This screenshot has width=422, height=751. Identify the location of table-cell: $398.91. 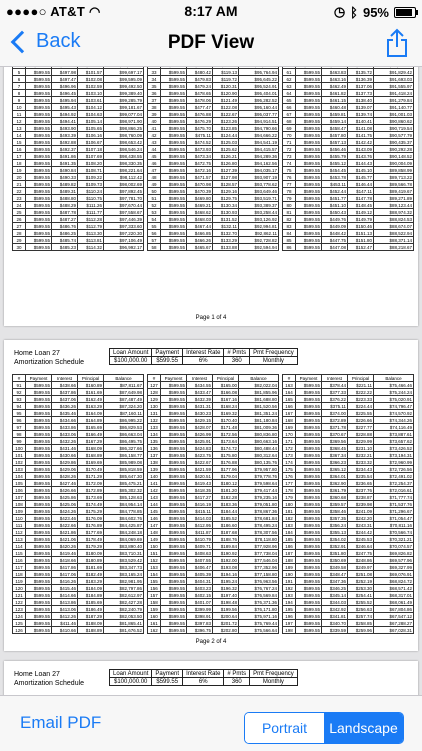
(199, 616).